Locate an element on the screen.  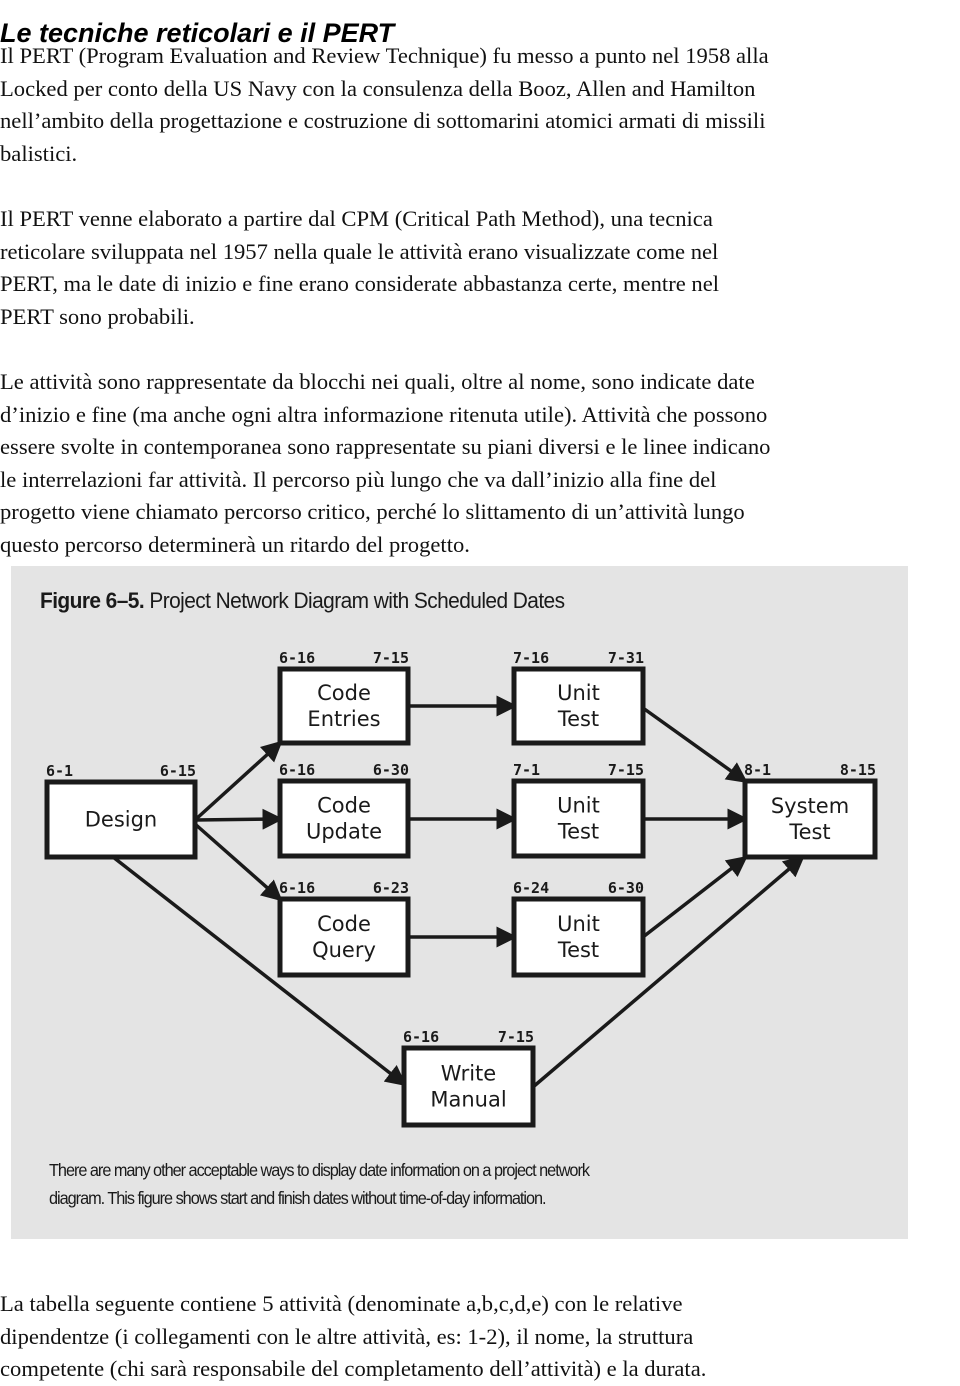
edge-design-to-code-query is located at coordinates (238, 862).